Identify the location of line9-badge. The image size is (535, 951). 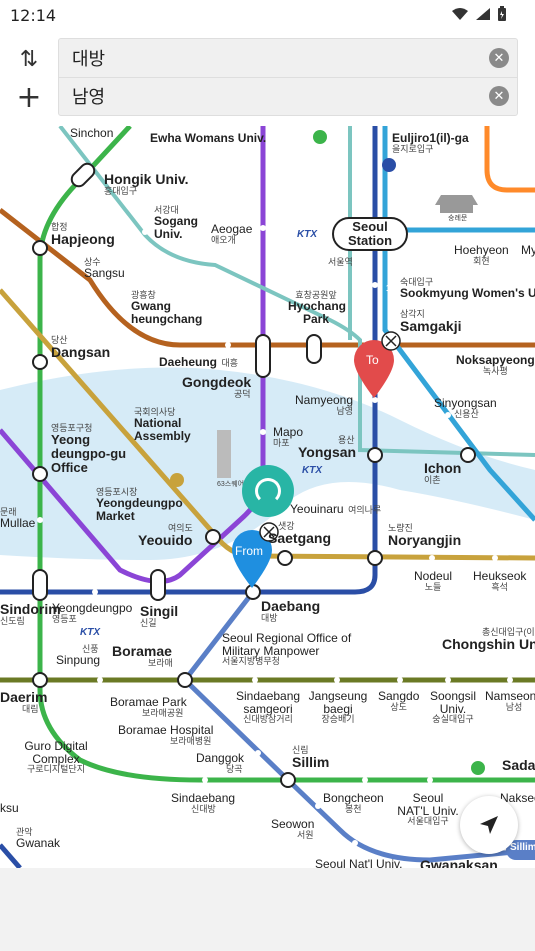
(177, 480).